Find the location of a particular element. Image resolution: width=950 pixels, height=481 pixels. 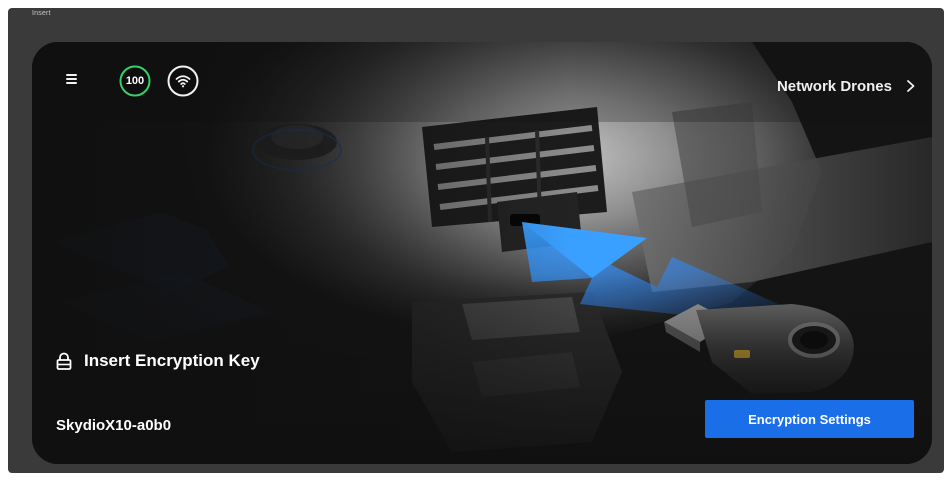

insert-key-title: Insert Encryption Key is located at coordinates (172, 360).